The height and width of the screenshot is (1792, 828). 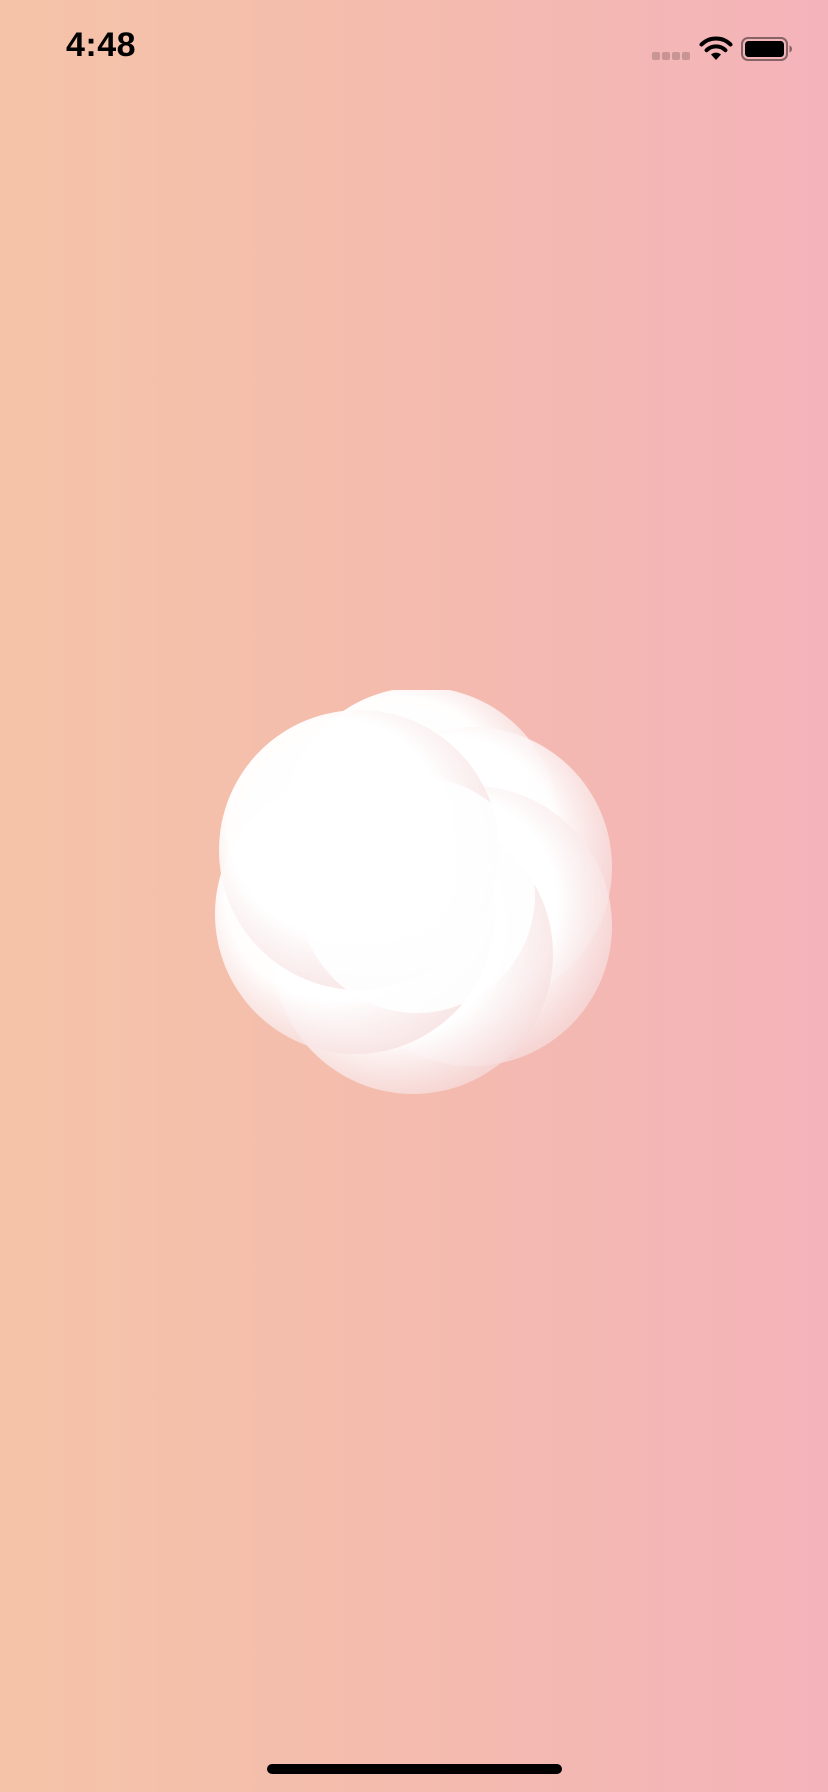 What do you see at coordinates (767, 49) in the screenshot?
I see `battery-icon` at bounding box center [767, 49].